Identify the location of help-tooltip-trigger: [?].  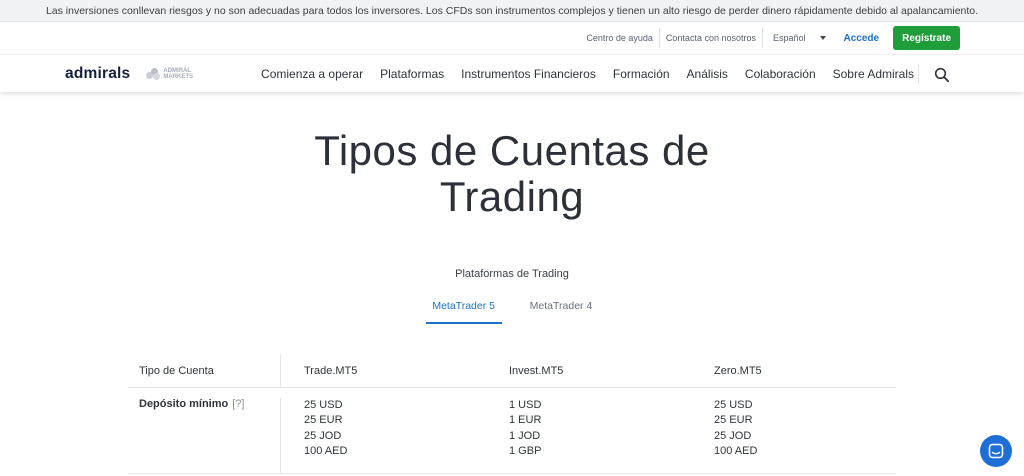
(238, 404).